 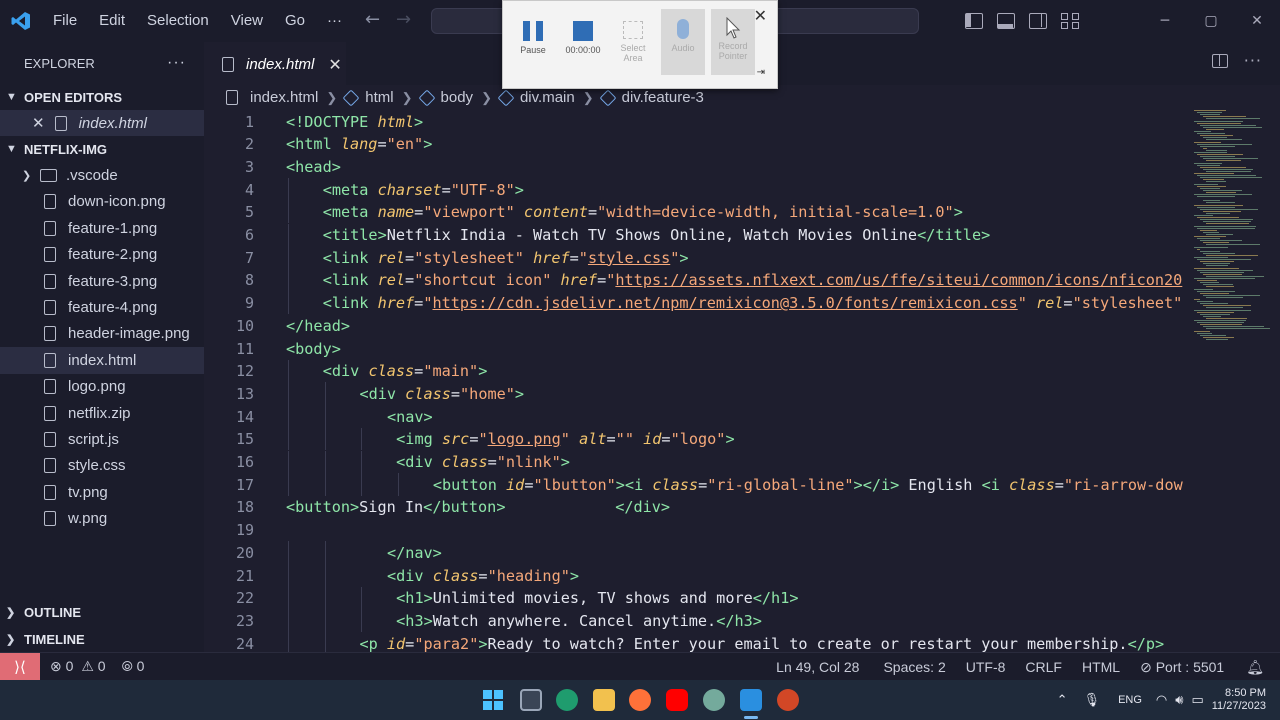 I want to click on wifi-icon: ◠, so click(x=1161, y=700).